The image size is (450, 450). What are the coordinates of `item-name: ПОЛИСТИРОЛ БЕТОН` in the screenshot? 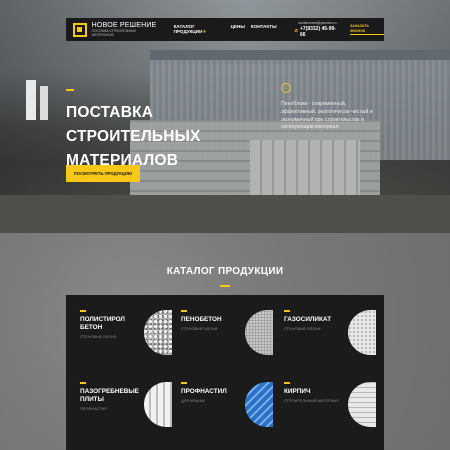 It's located at (102, 324).